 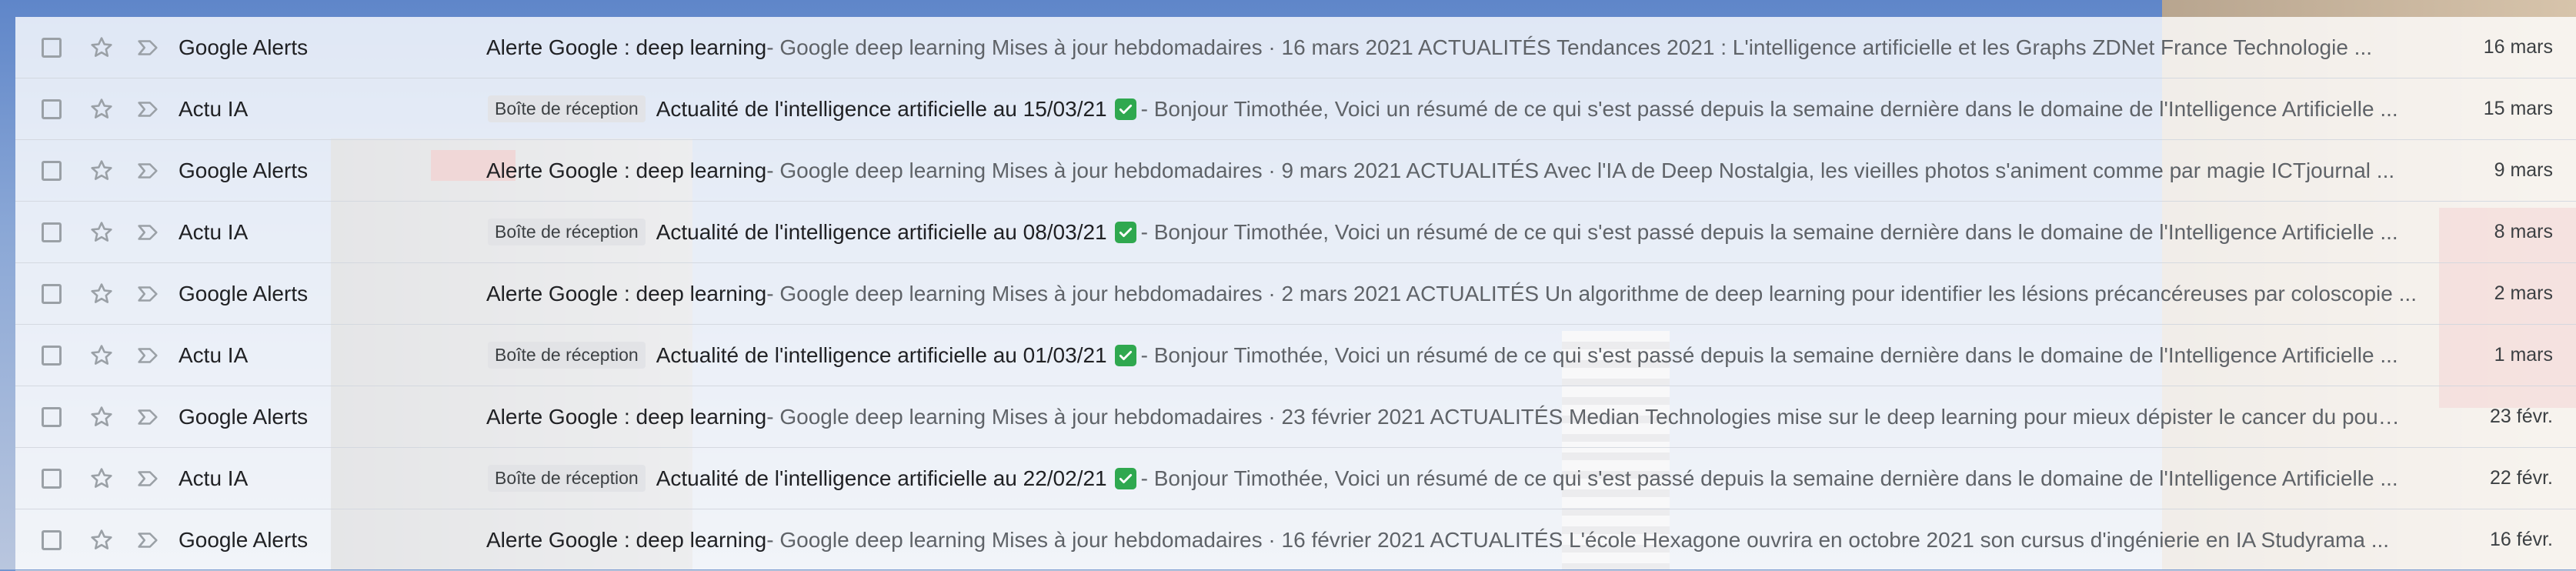 I want to click on email-date: 22 févr., so click(x=2521, y=478).